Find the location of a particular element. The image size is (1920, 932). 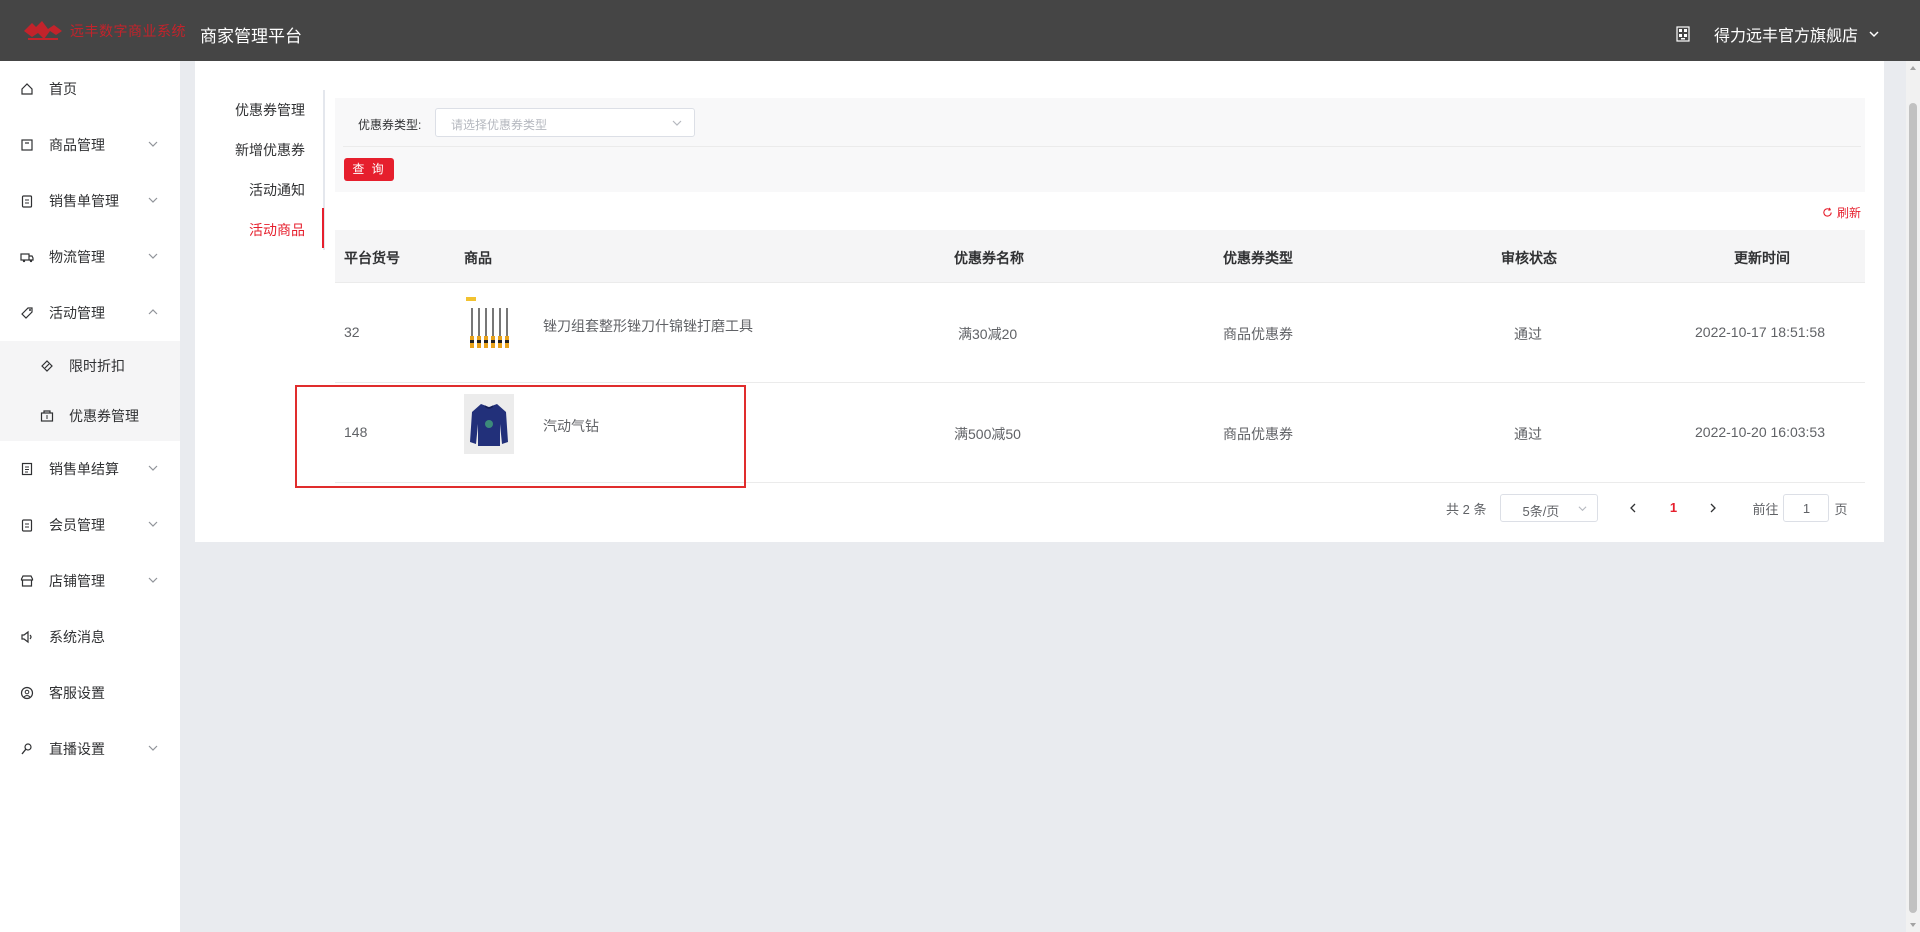

tab-activity-goods: 活动商品 is located at coordinates (277, 230).